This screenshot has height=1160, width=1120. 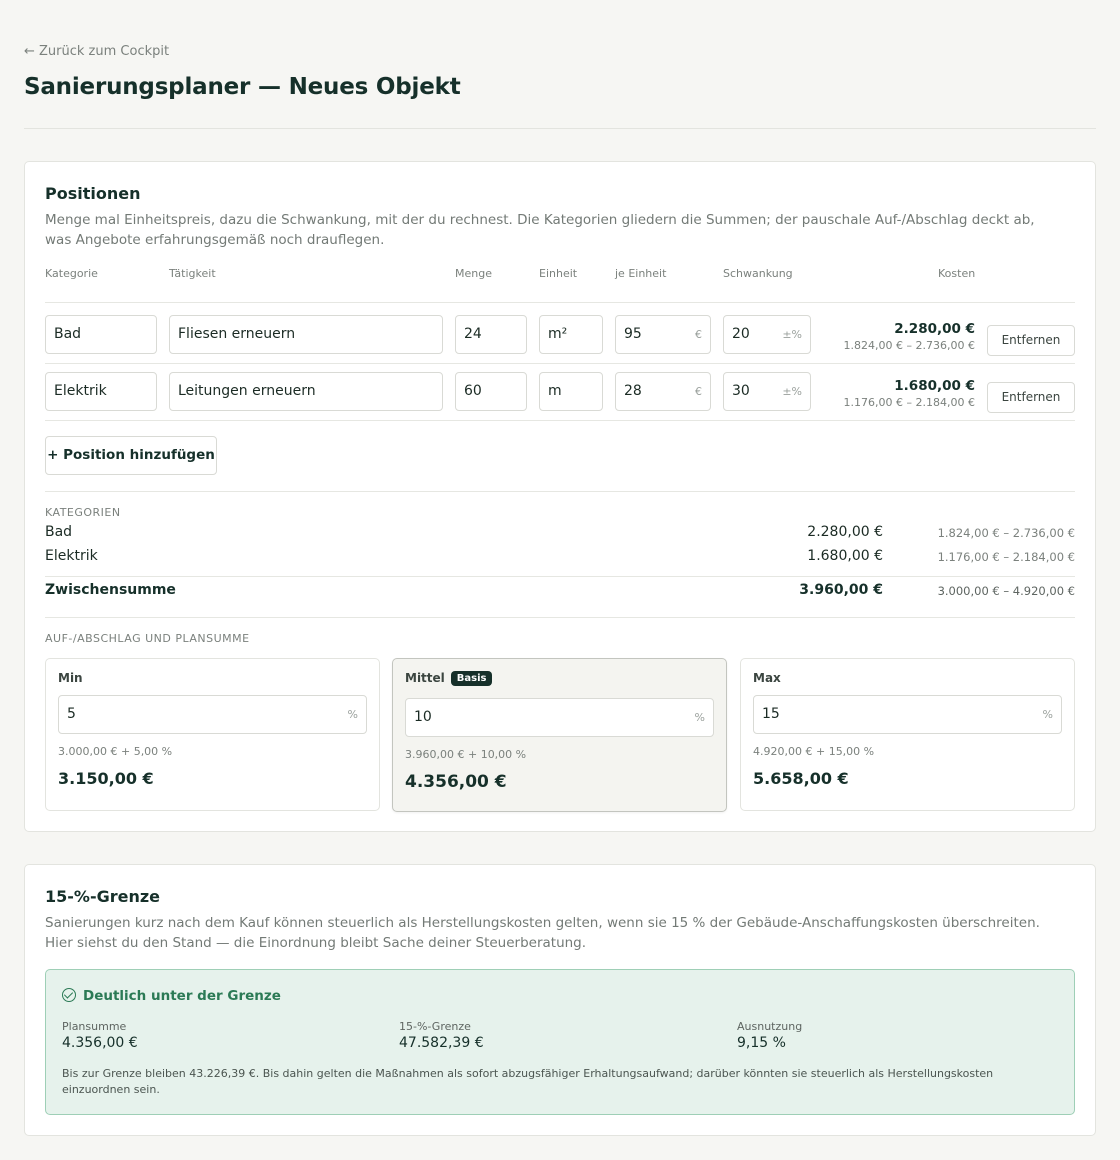 What do you see at coordinates (907, 714) in the screenshot?
I see `max-percent-input: 15%` at bounding box center [907, 714].